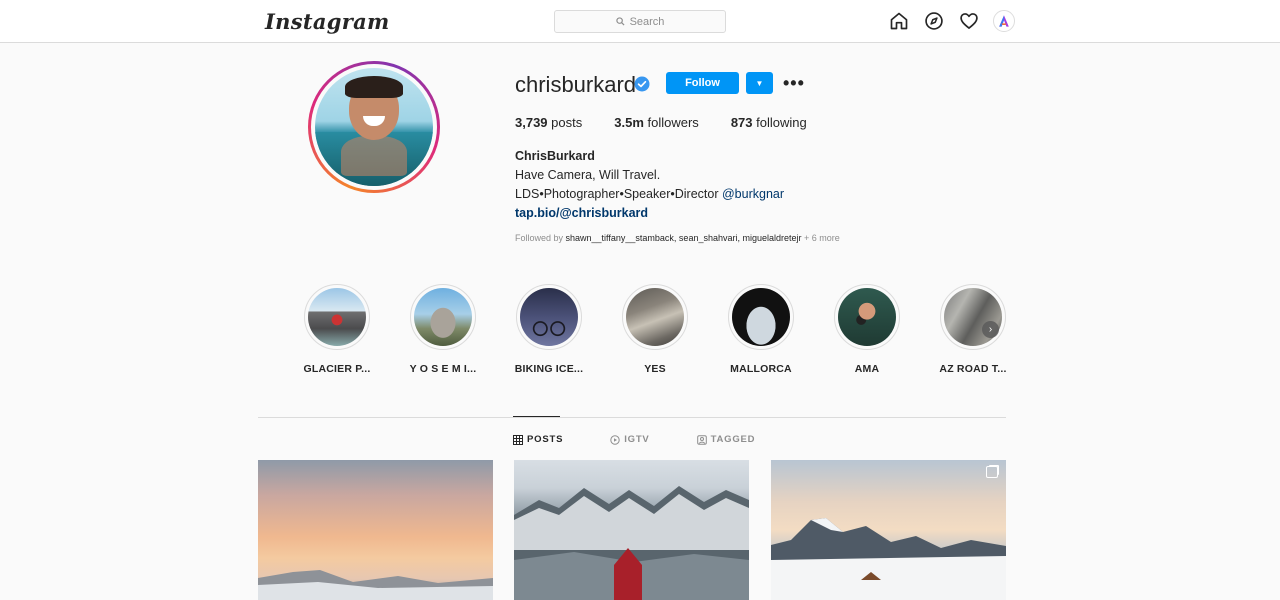 The image size is (1280, 600). I want to click on search-icon, so click(620, 21).